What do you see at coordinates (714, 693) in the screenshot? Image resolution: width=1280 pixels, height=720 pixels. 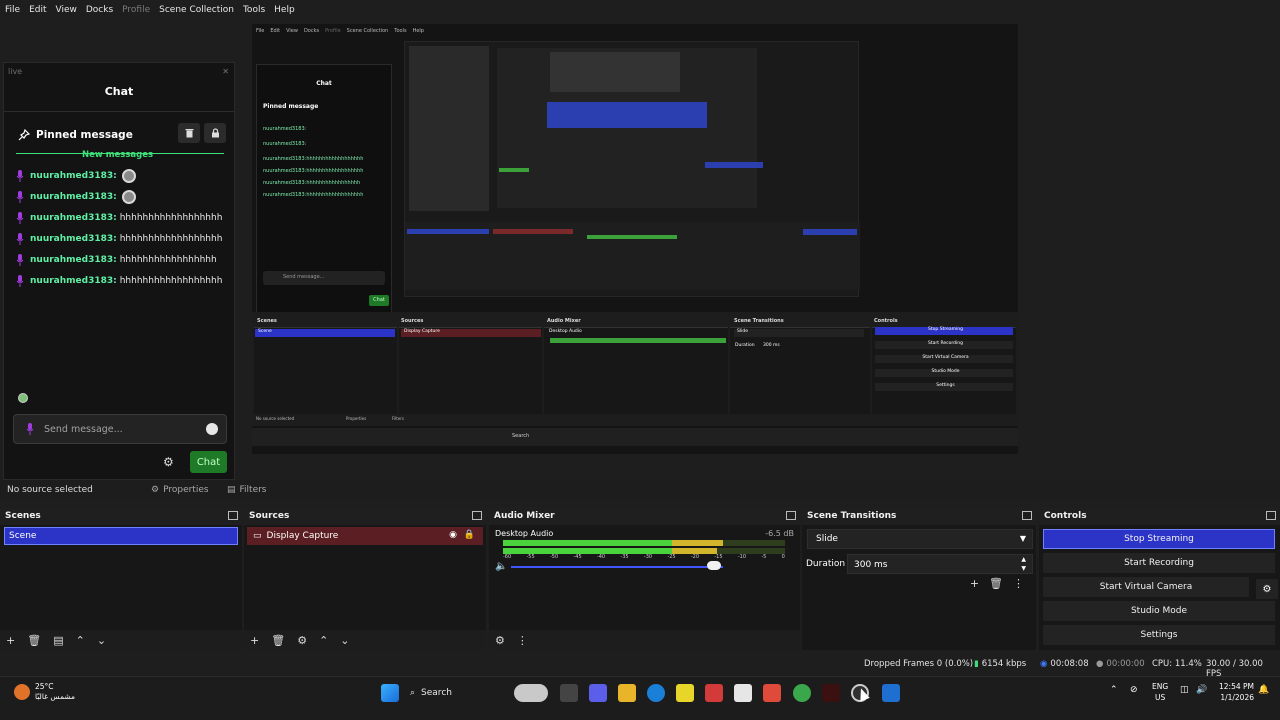 I see `app-icon` at bounding box center [714, 693].